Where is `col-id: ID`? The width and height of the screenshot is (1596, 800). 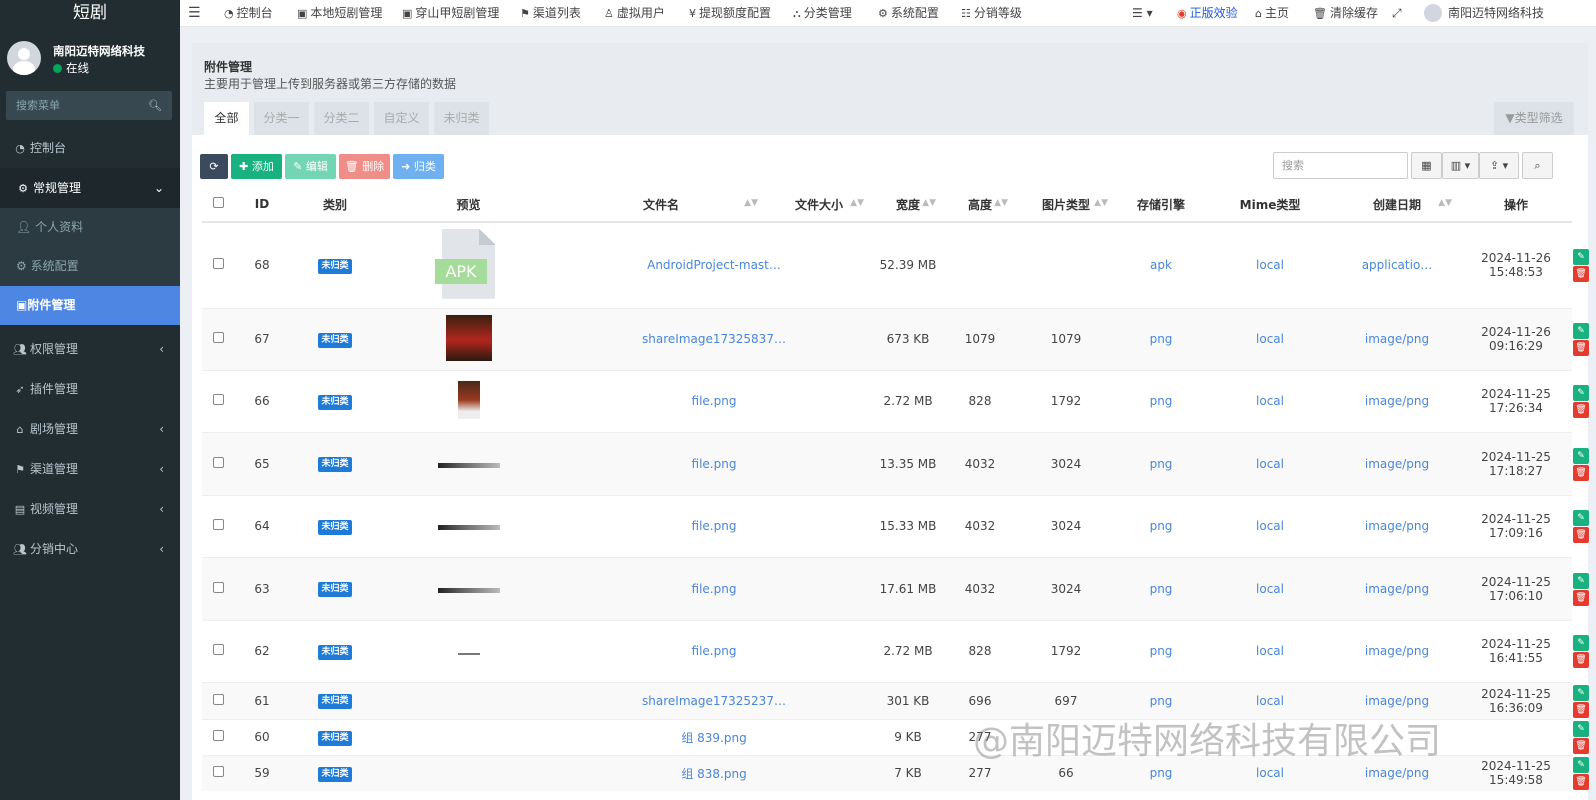 col-id: ID is located at coordinates (262, 205).